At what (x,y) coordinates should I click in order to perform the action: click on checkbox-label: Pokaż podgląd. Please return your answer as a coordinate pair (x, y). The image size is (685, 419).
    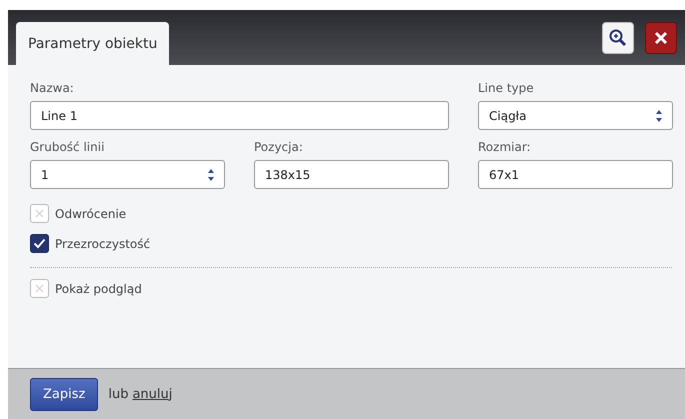
    Looking at the image, I should click on (98, 289).